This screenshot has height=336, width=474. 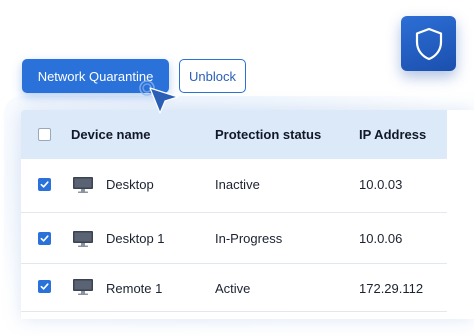 What do you see at coordinates (381, 184) in the screenshot?
I see `ip-address: 10.0.03` at bounding box center [381, 184].